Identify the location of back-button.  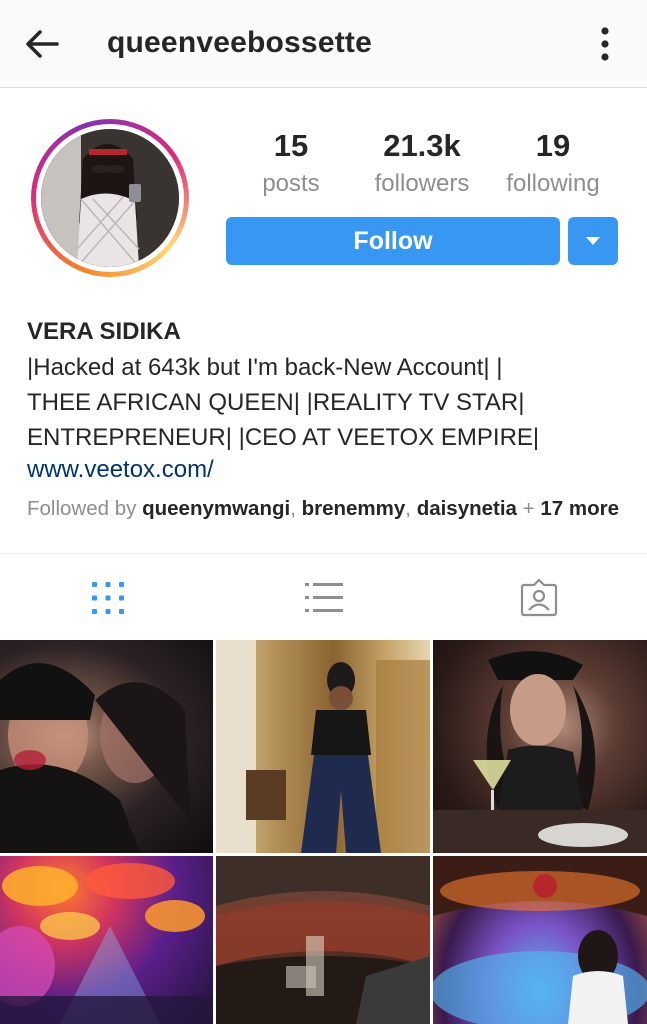
(42, 44).